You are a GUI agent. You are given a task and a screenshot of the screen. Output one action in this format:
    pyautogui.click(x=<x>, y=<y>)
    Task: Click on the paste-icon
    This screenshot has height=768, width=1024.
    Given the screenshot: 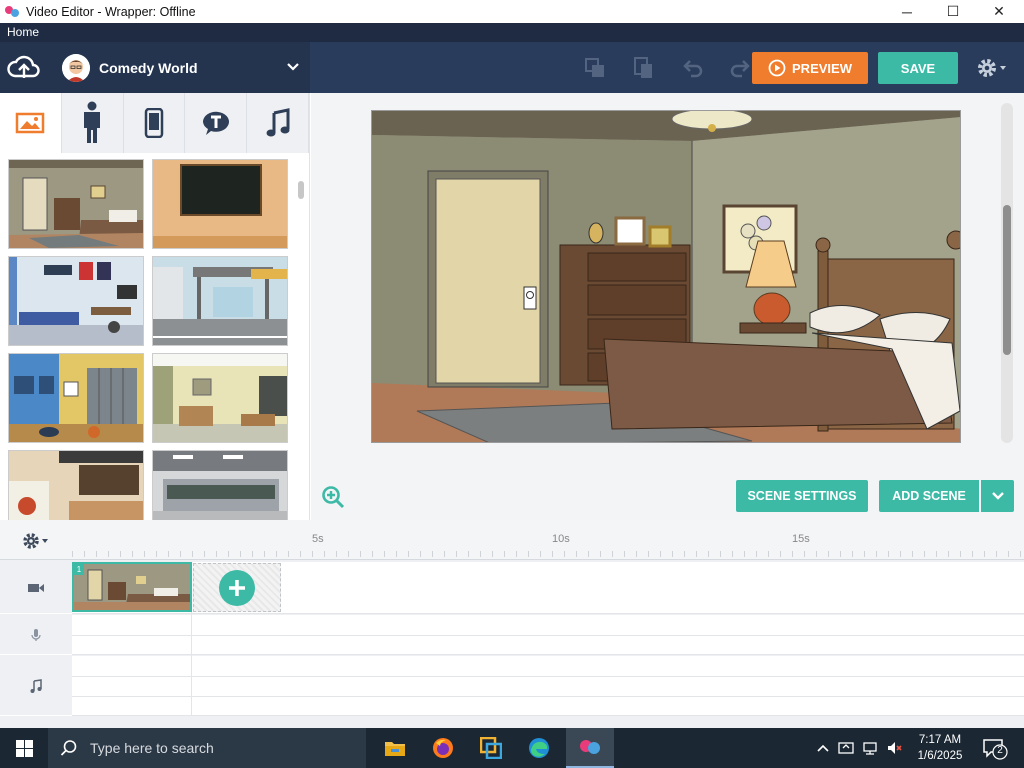 What is the action you would take?
    pyautogui.click(x=643, y=68)
    